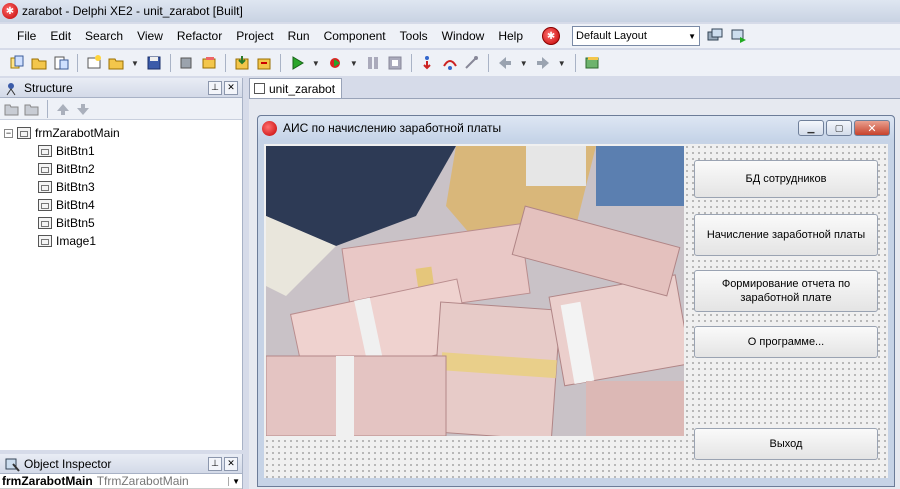  Describe the element at coordinates (242, 63) in the screenshot. I see `add-to-project-icon` at that location.